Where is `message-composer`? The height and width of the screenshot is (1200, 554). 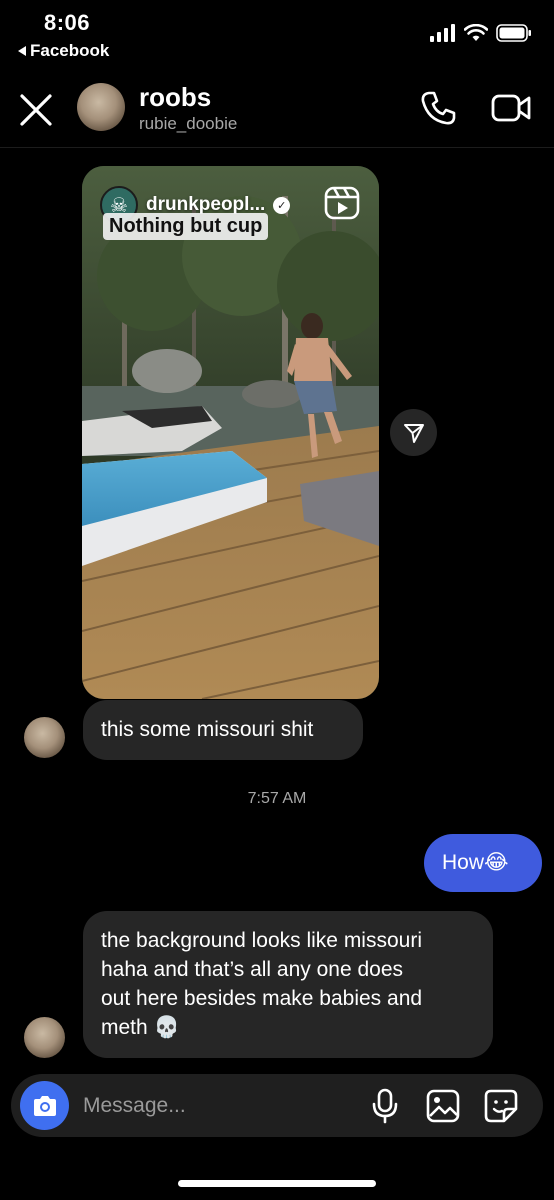 message-composer is located at coordinates (277, 1105).